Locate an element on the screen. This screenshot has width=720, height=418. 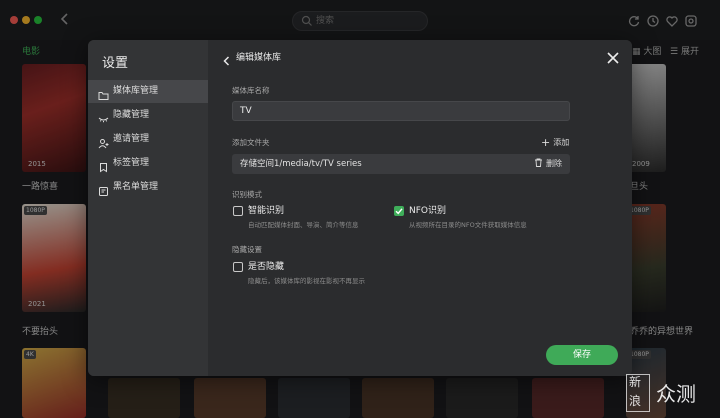
sidebar-item-hidden: 隐藏管理 is located at coordinates (148, 115).